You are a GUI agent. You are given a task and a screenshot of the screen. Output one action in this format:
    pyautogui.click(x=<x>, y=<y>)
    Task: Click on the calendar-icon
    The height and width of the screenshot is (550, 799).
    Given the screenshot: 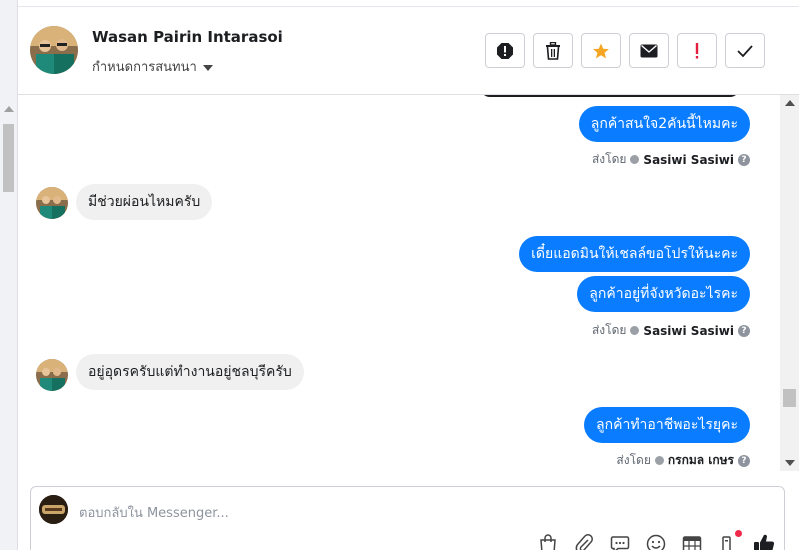 What is the action you would take?
    pyautogui.click(x=692, y=543)
    